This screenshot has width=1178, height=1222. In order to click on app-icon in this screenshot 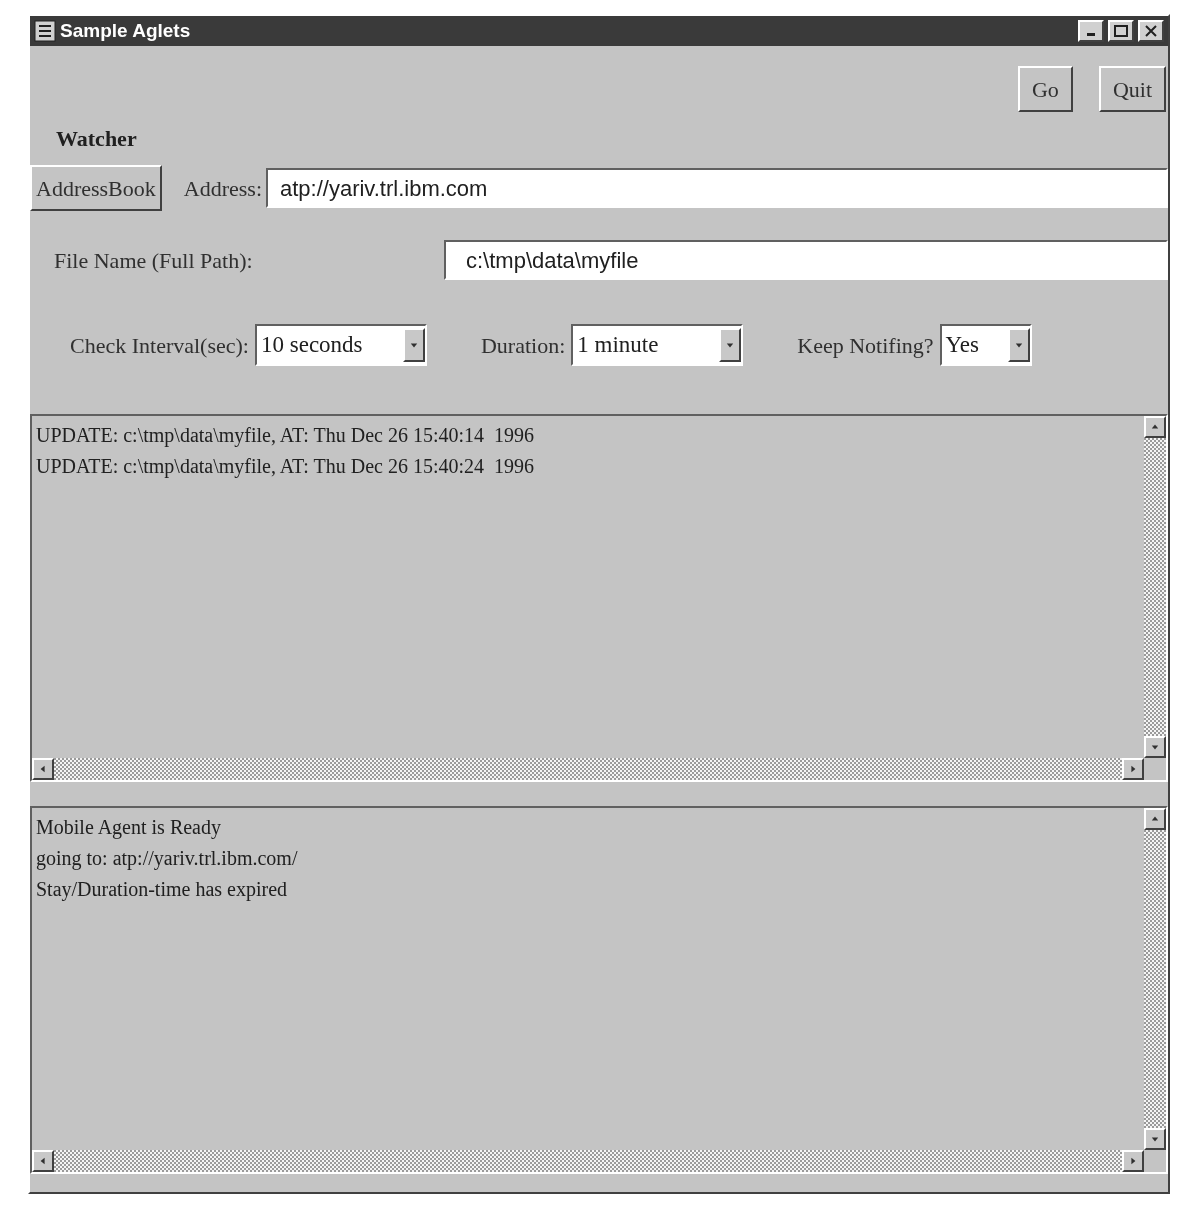, I will do `click(45, 31)`.